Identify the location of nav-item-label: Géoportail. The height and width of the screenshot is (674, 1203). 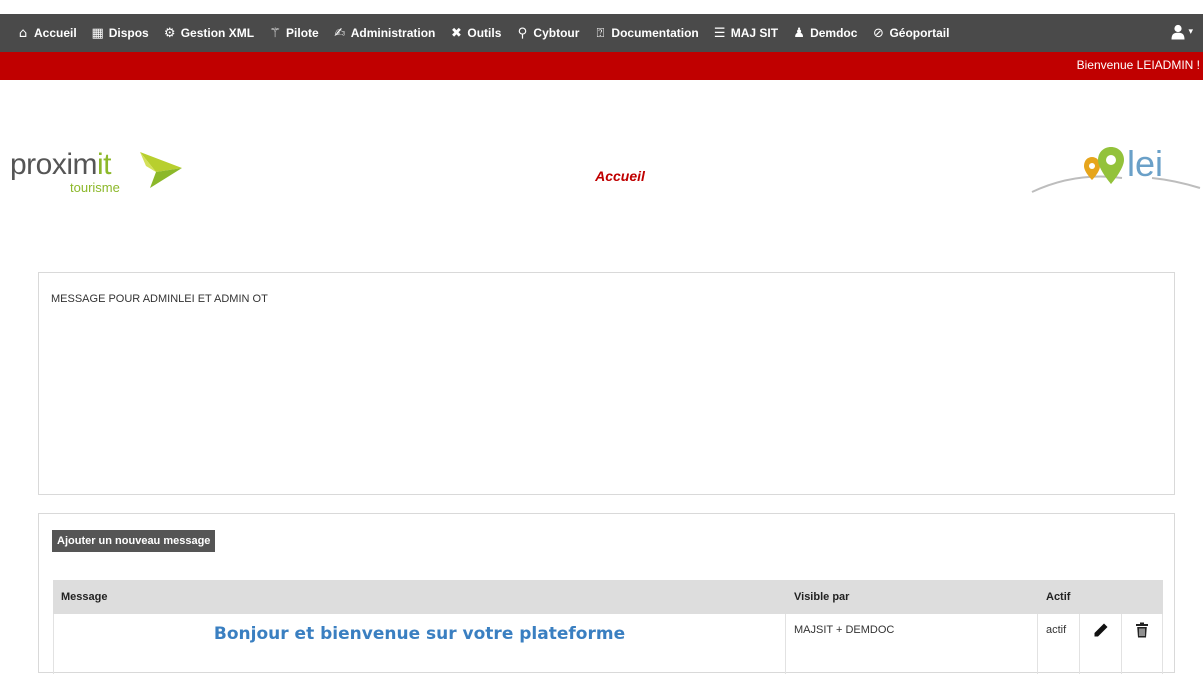
(919, 33).